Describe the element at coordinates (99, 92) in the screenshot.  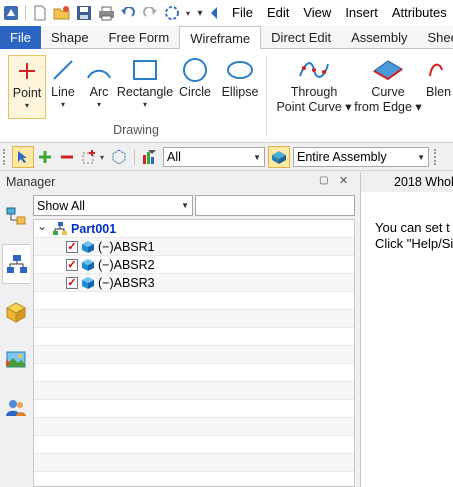
I see `arc-label: Arc` at that location.